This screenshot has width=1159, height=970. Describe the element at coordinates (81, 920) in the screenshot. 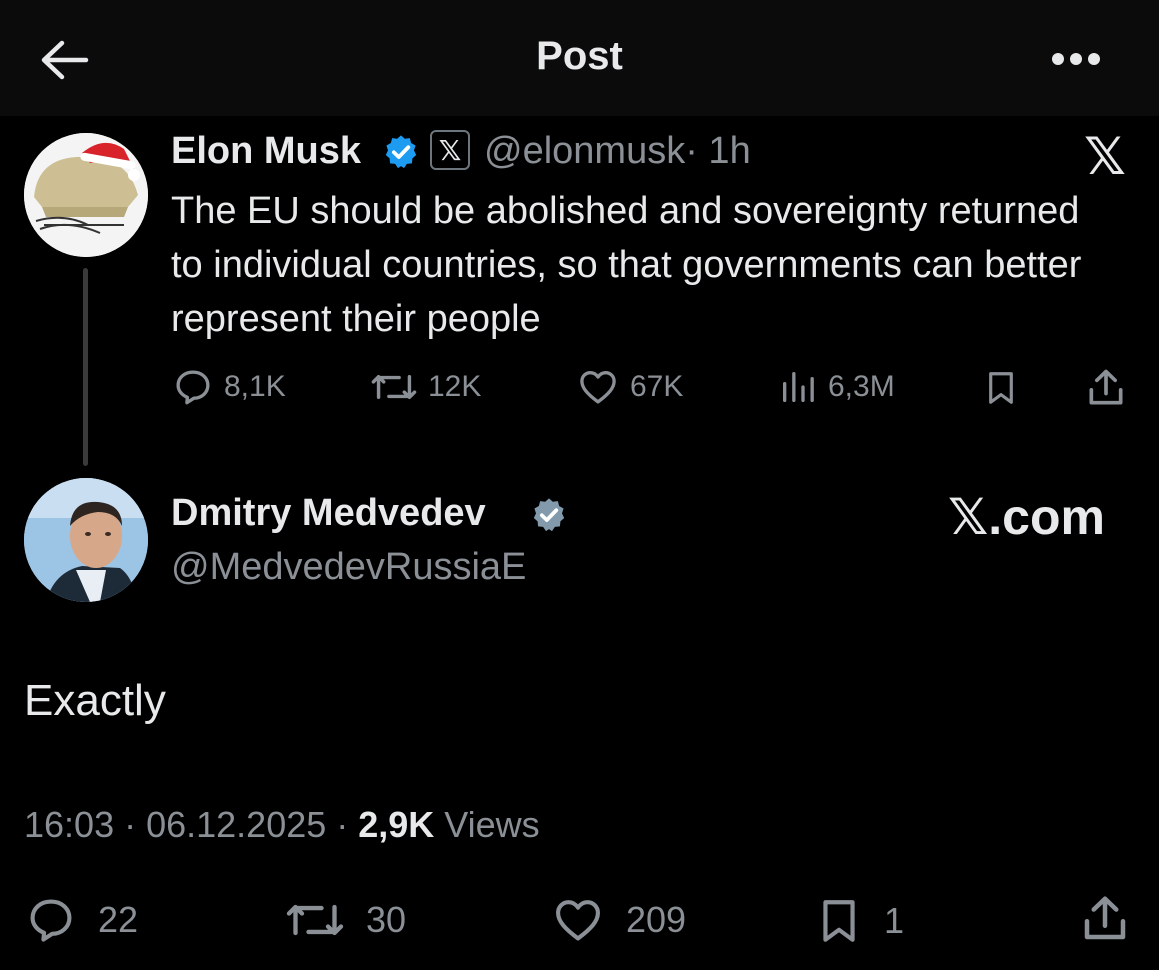

I see `main-reply-button: 22` at that location.